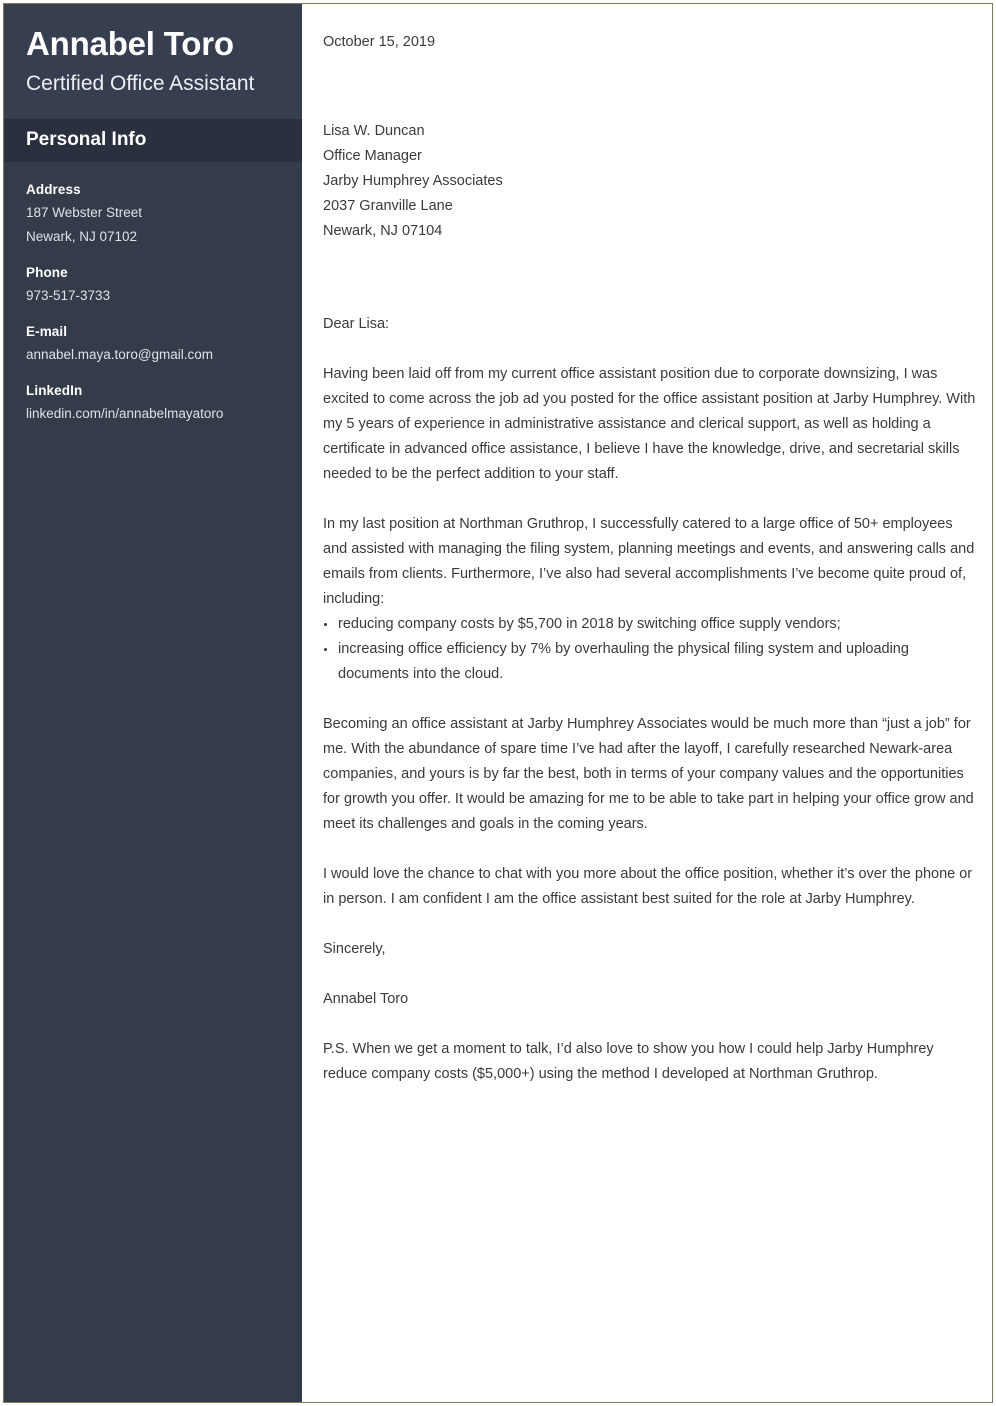 This screenshot has width=996, height=1406. Describe the element at coordinates (153, 355) in the screenshot. I see `contact-value-email: annabel.maya.toro@gmail.com` at that location.